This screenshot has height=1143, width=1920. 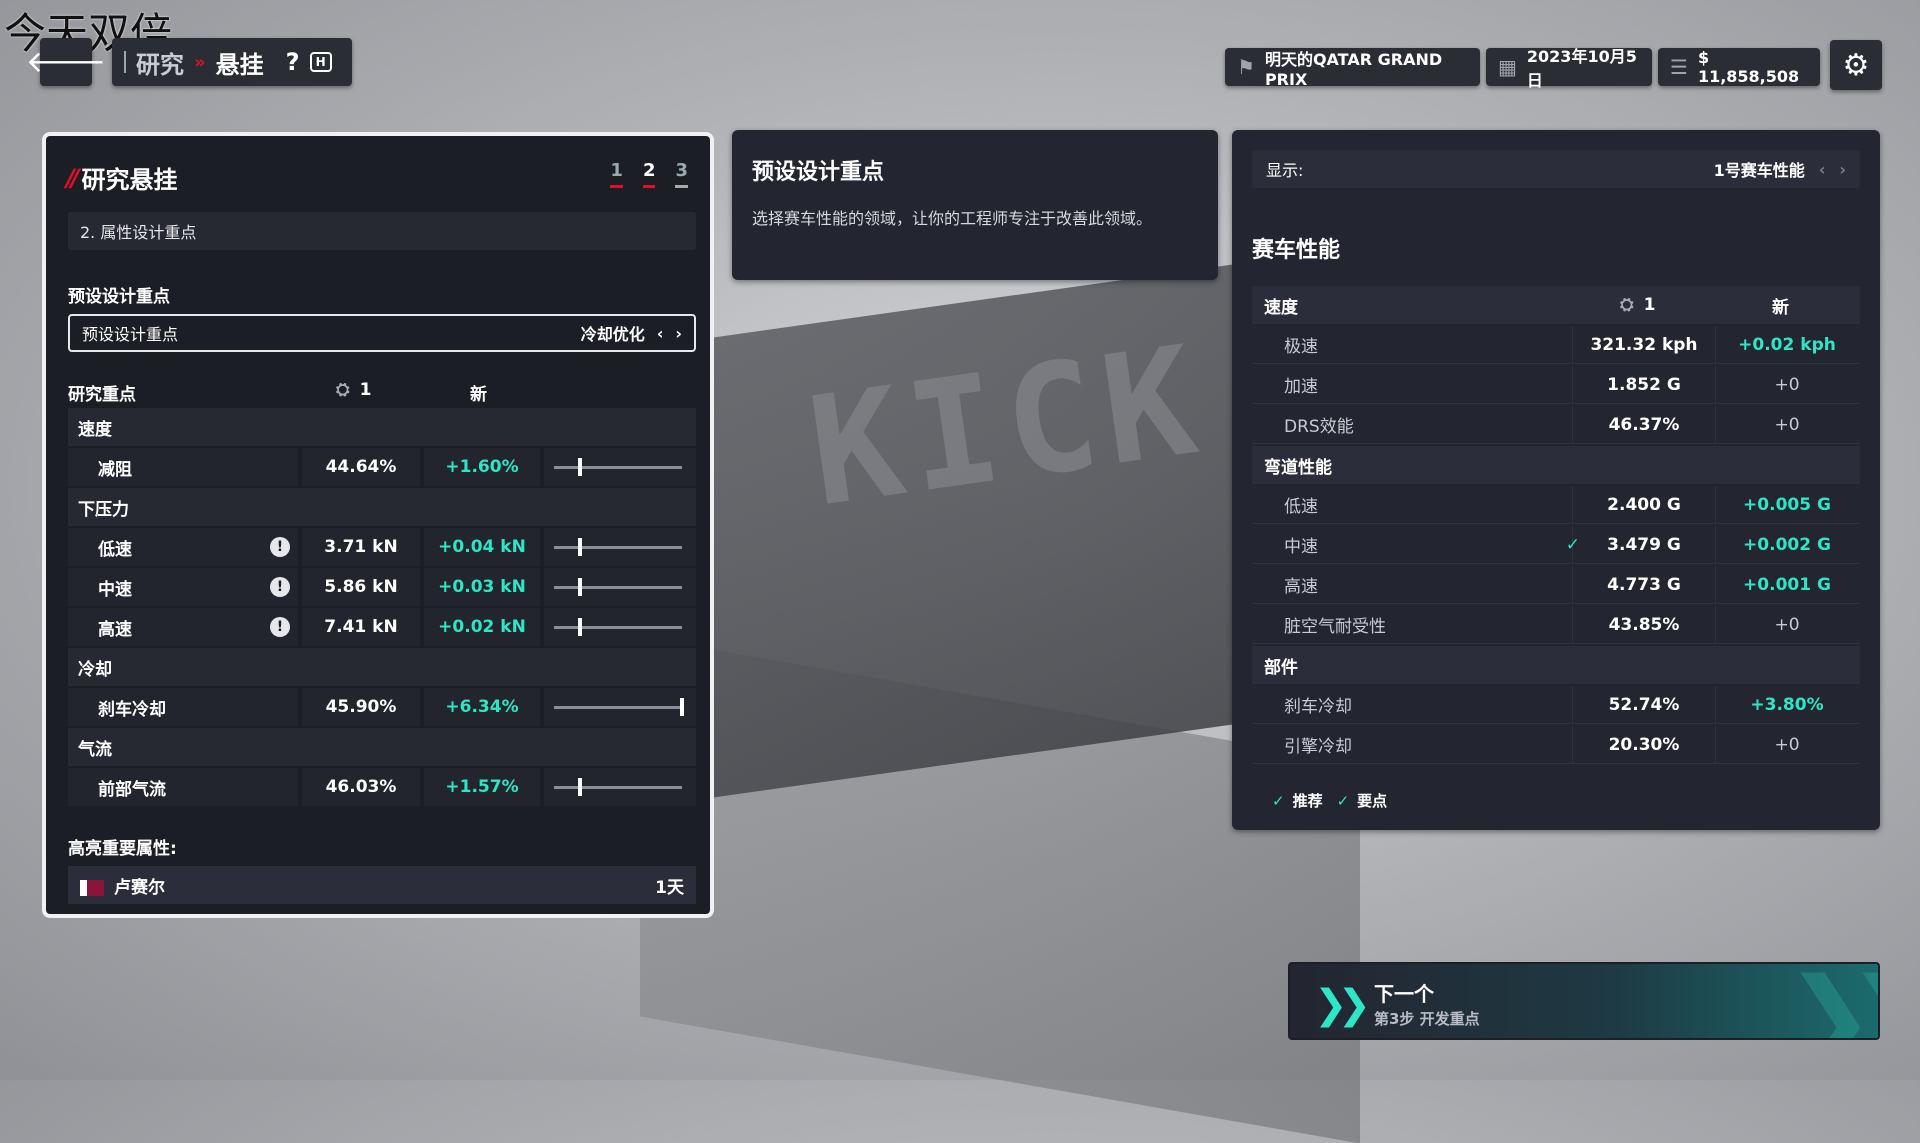 I want to click on date-pill: ▦ 2023年10月5日, so click(x=1569, y=68).